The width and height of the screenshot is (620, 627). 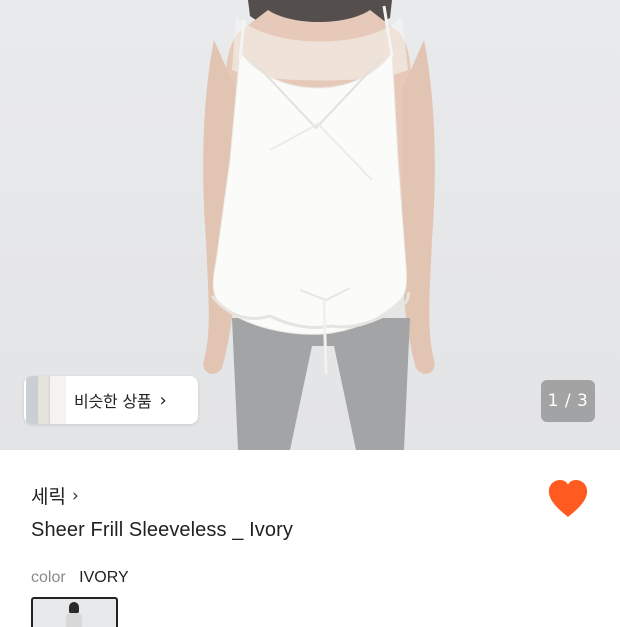 I want to click on similar-thumb, so click(x=58, y=400).